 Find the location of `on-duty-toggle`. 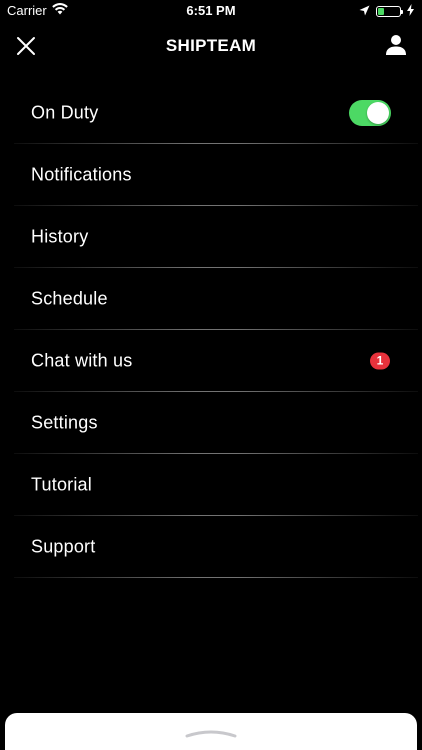

on-duty-toggle is located at coordinates (370, 113).